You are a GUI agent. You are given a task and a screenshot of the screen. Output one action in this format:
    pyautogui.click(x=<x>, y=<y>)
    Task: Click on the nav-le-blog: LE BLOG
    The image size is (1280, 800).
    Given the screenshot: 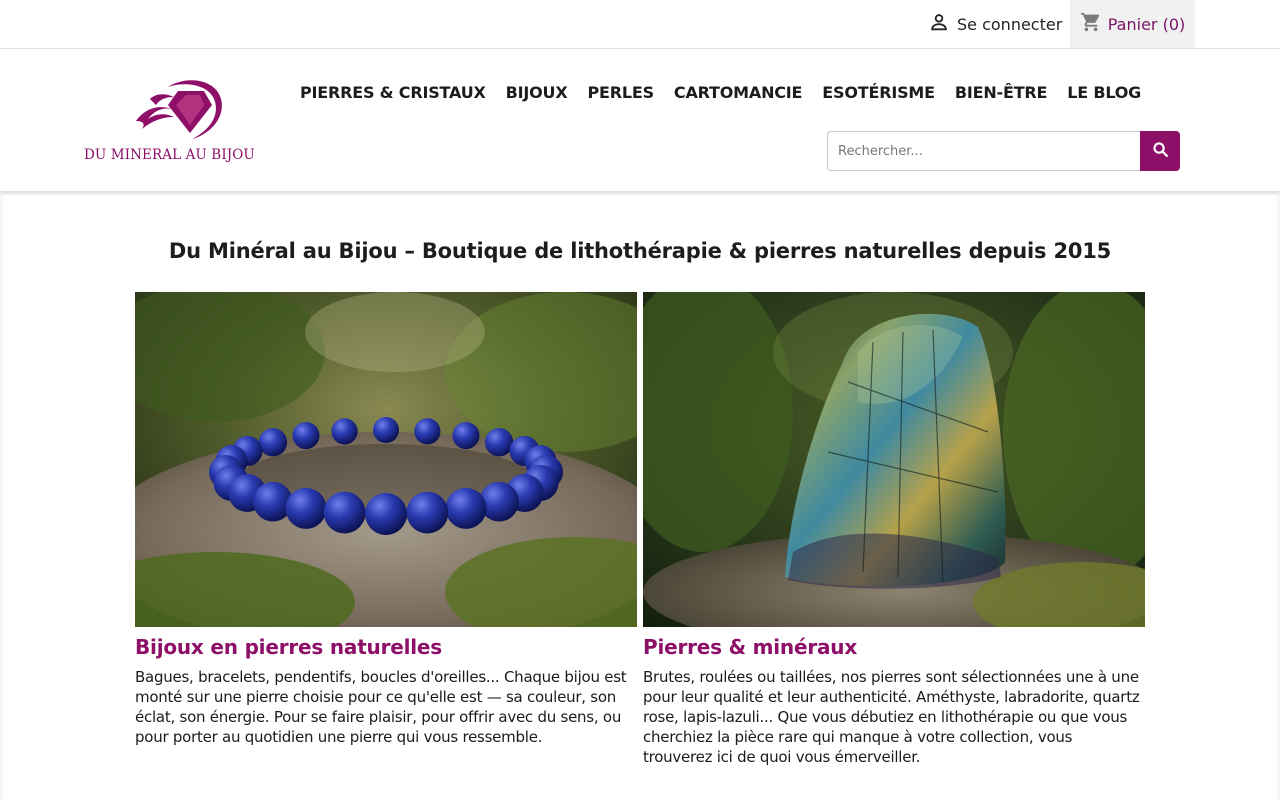 What is the action you would take?
    pyautogui.click(x=1104, y=92)
    